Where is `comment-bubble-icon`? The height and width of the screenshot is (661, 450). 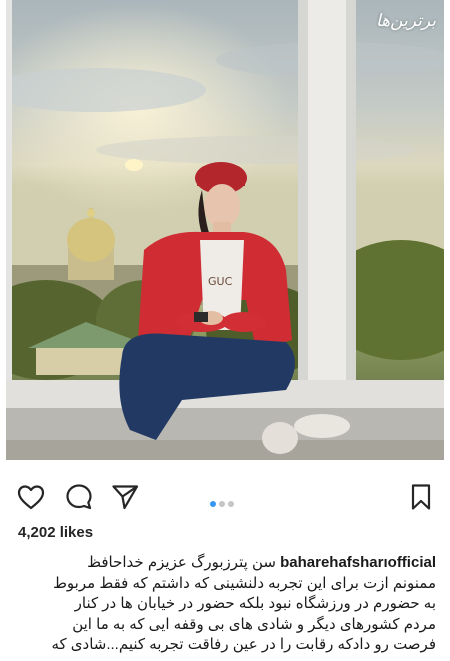 comment-bubble-icon is located at coordinates (79, 497).